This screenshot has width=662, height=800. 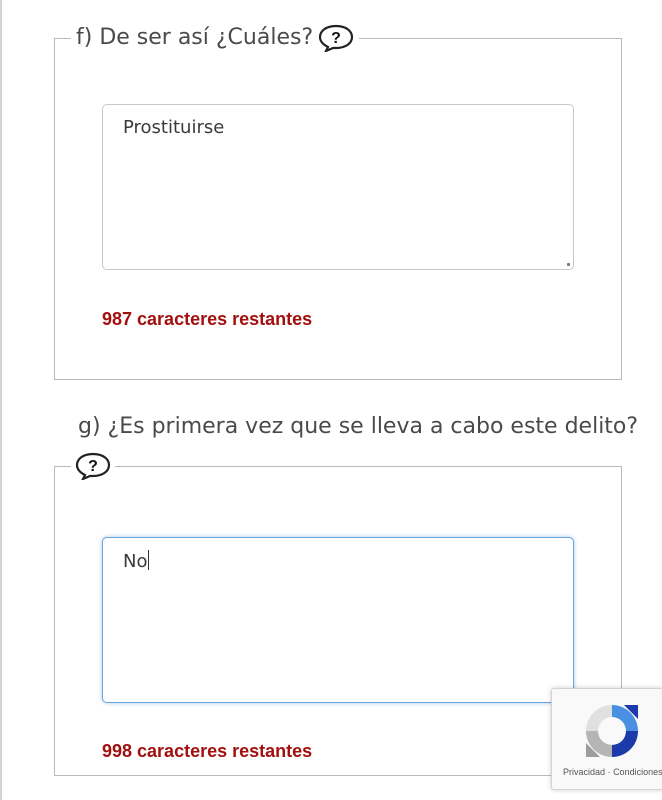 What do you see at coordinates (612, 733) in the screenshot?
I see `recaptcha-logo-icon` at bounding box center [612, 733].